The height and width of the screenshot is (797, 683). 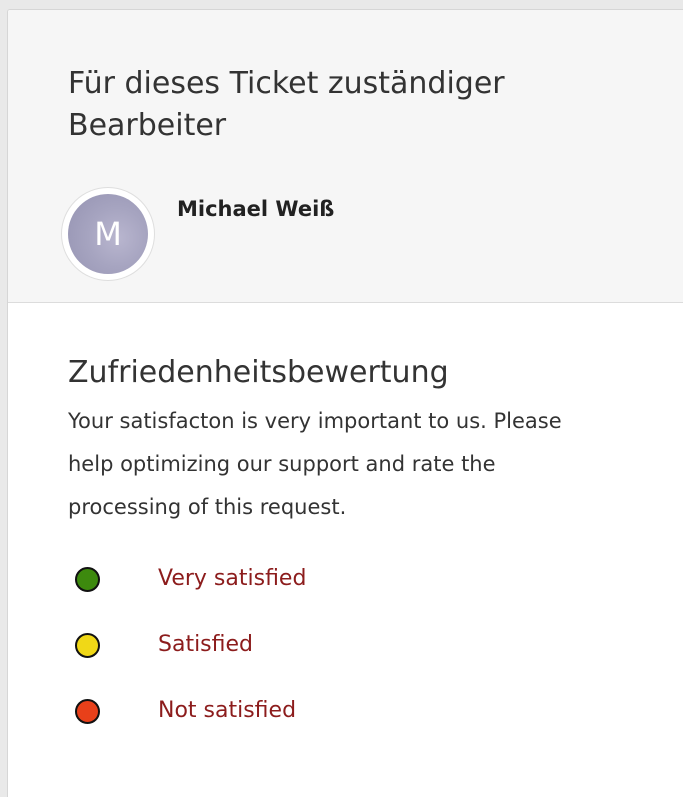 What do you see at coordinates (227, 711) in the screenshot?
I see `rating-option-label: Not satisfied` at bounding box center [227, 711].